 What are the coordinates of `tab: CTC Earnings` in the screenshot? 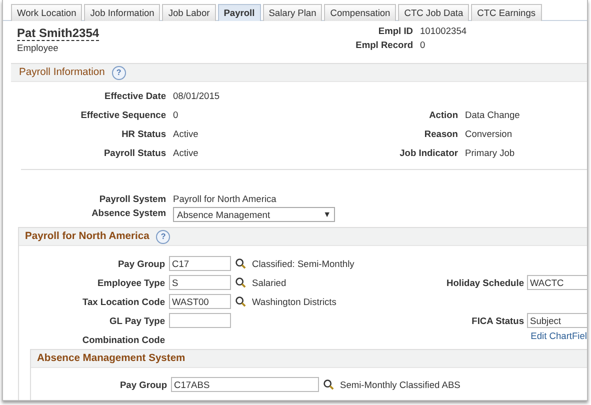 It's located at (506, 12).